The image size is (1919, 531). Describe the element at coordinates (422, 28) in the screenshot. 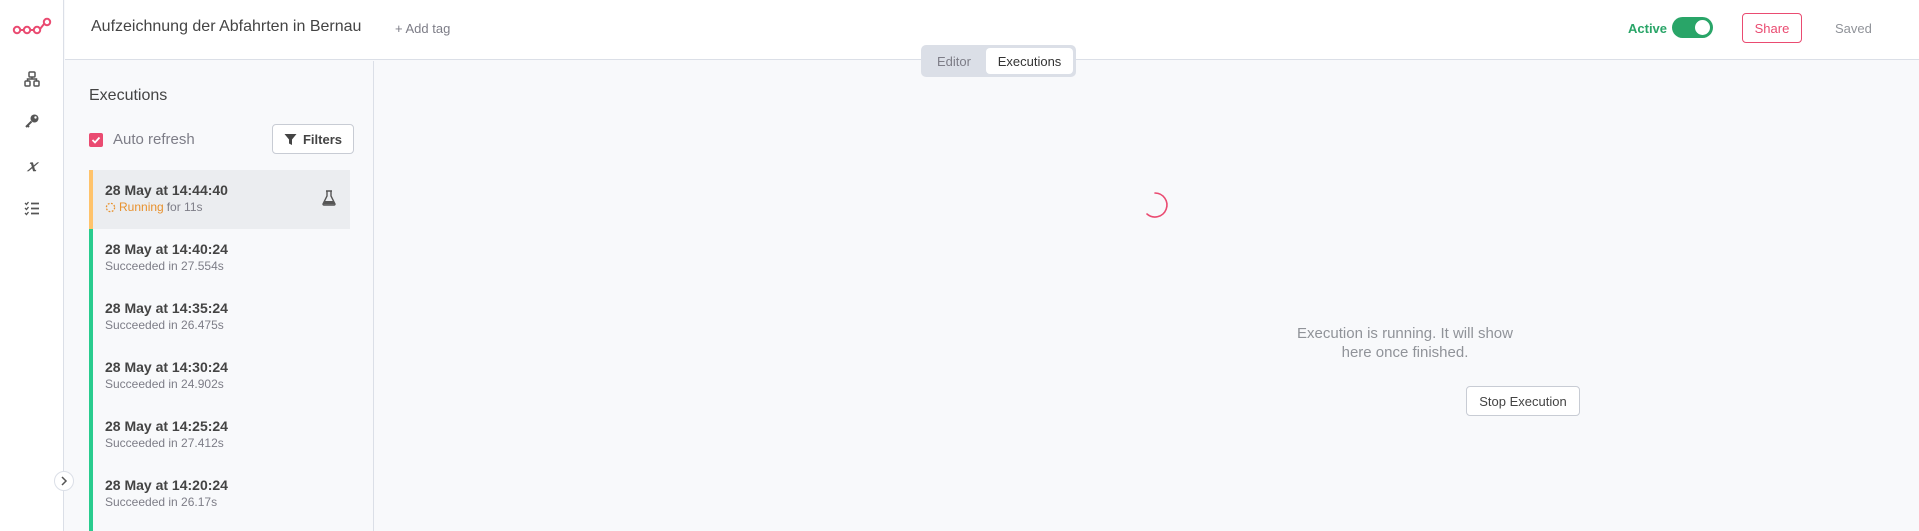

I see `add-tag-link: + Add tag` at that location.